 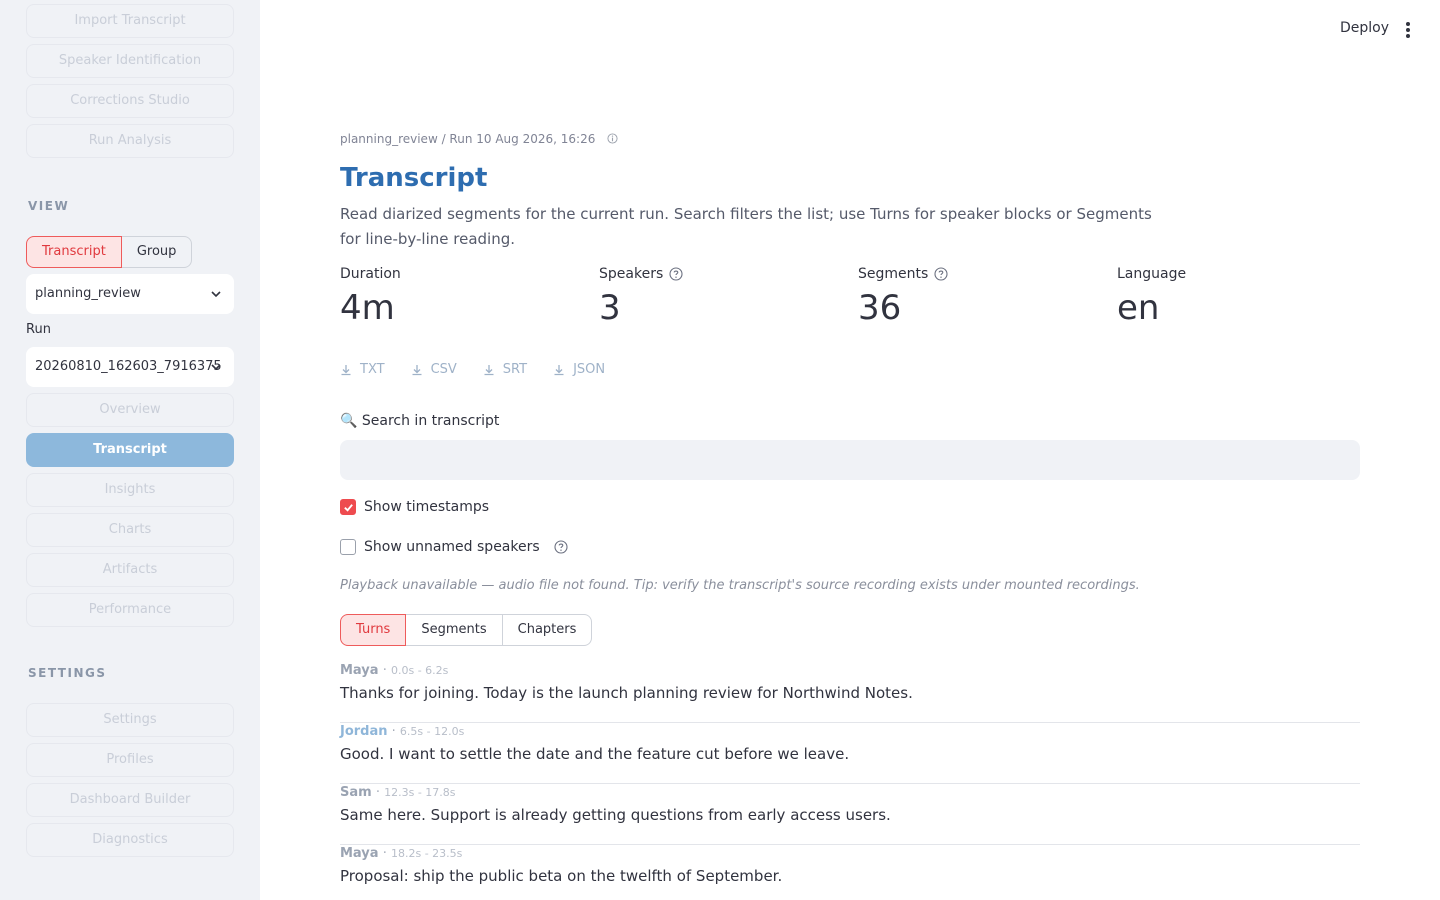 I want to click on view-section-label: VIEW, so click(x=49, y=206).